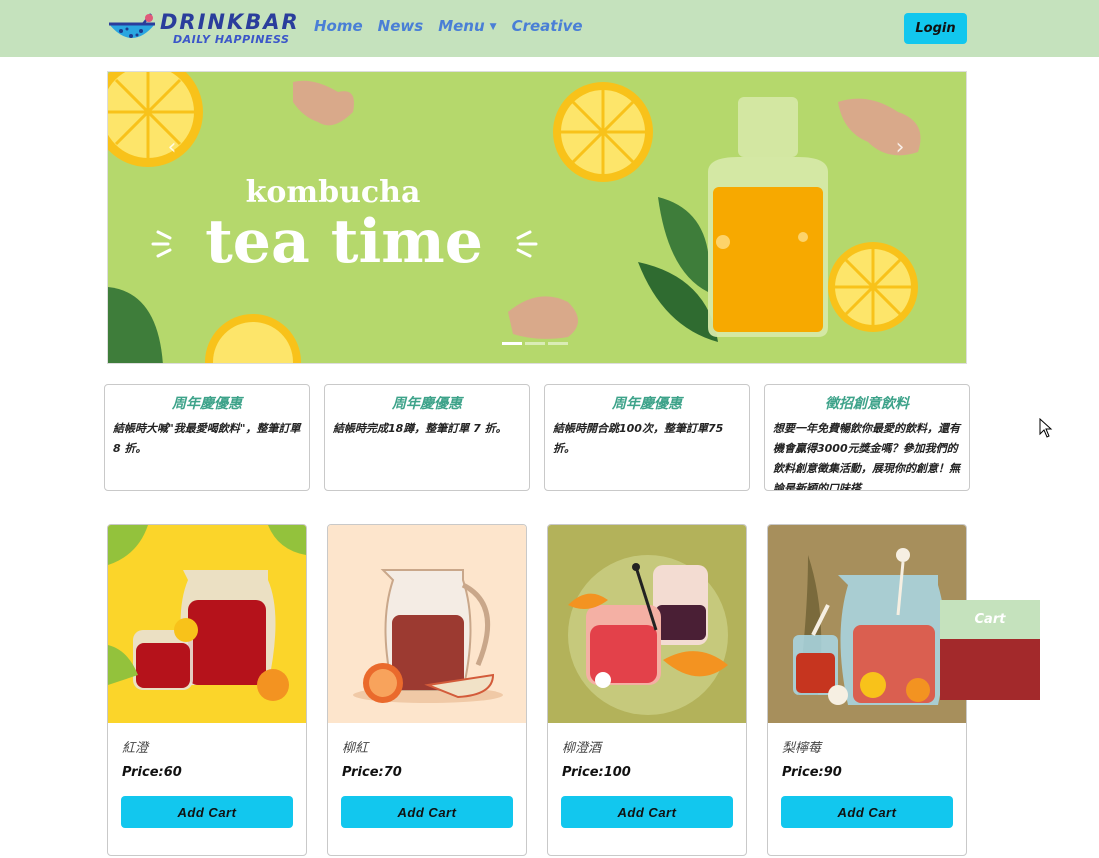 The width and height of the screenshot is (1099, 858). What do you see at coordinates (420, 428) in the screenshot?
I see `promo-body: 結帳時完成18蹲，整筆訂單 7 折。` at bounding box center [420, 428].